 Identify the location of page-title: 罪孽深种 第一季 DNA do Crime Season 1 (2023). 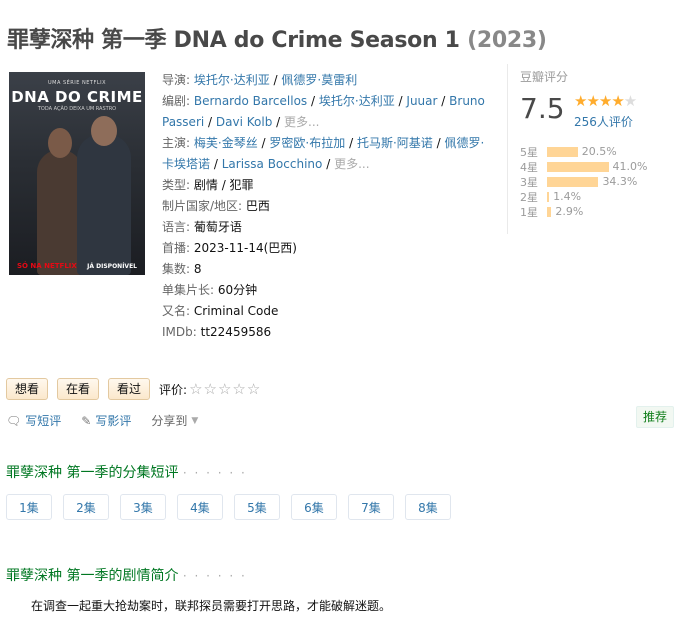
(342, 38).